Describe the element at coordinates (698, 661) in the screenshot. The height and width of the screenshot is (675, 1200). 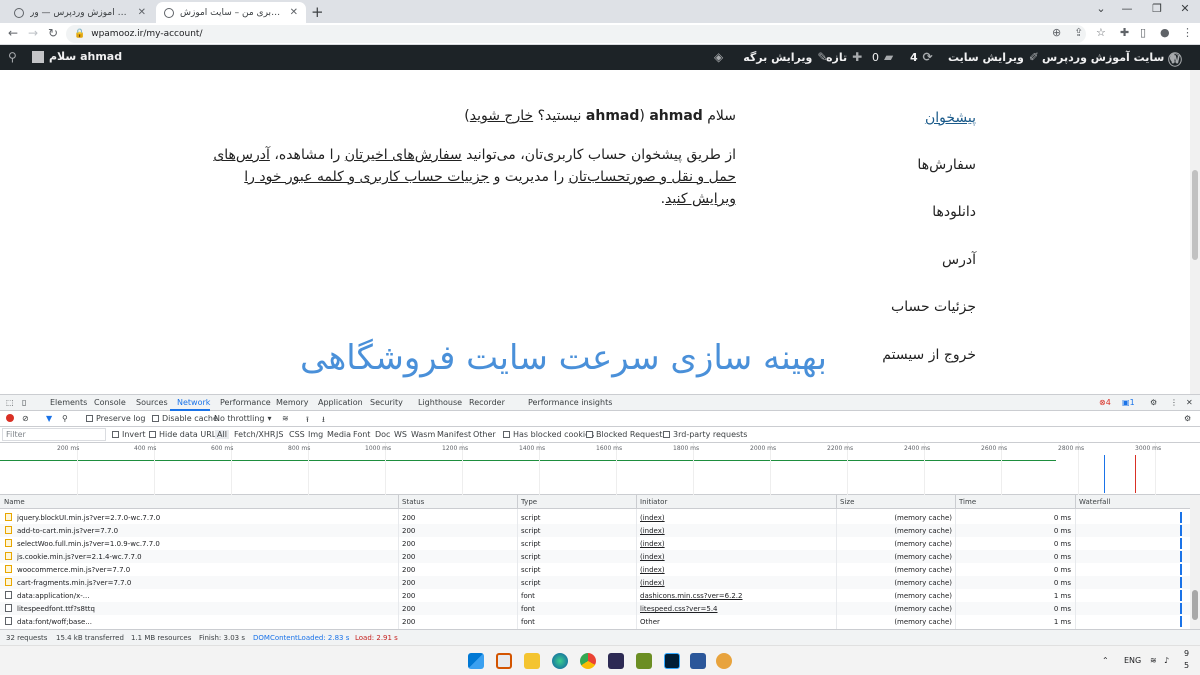
I see `word-icon` at that location.